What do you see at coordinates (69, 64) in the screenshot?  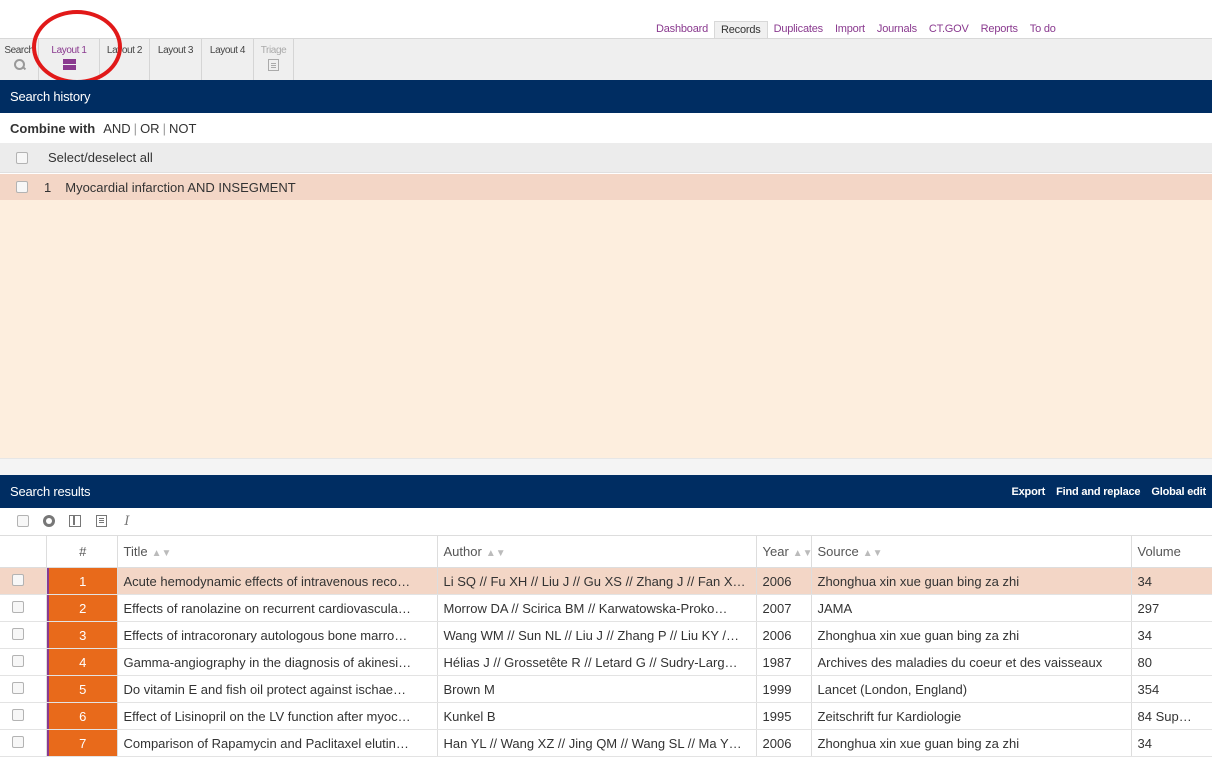 I see `layout-rows-icon` at bounding box center [69, 64].